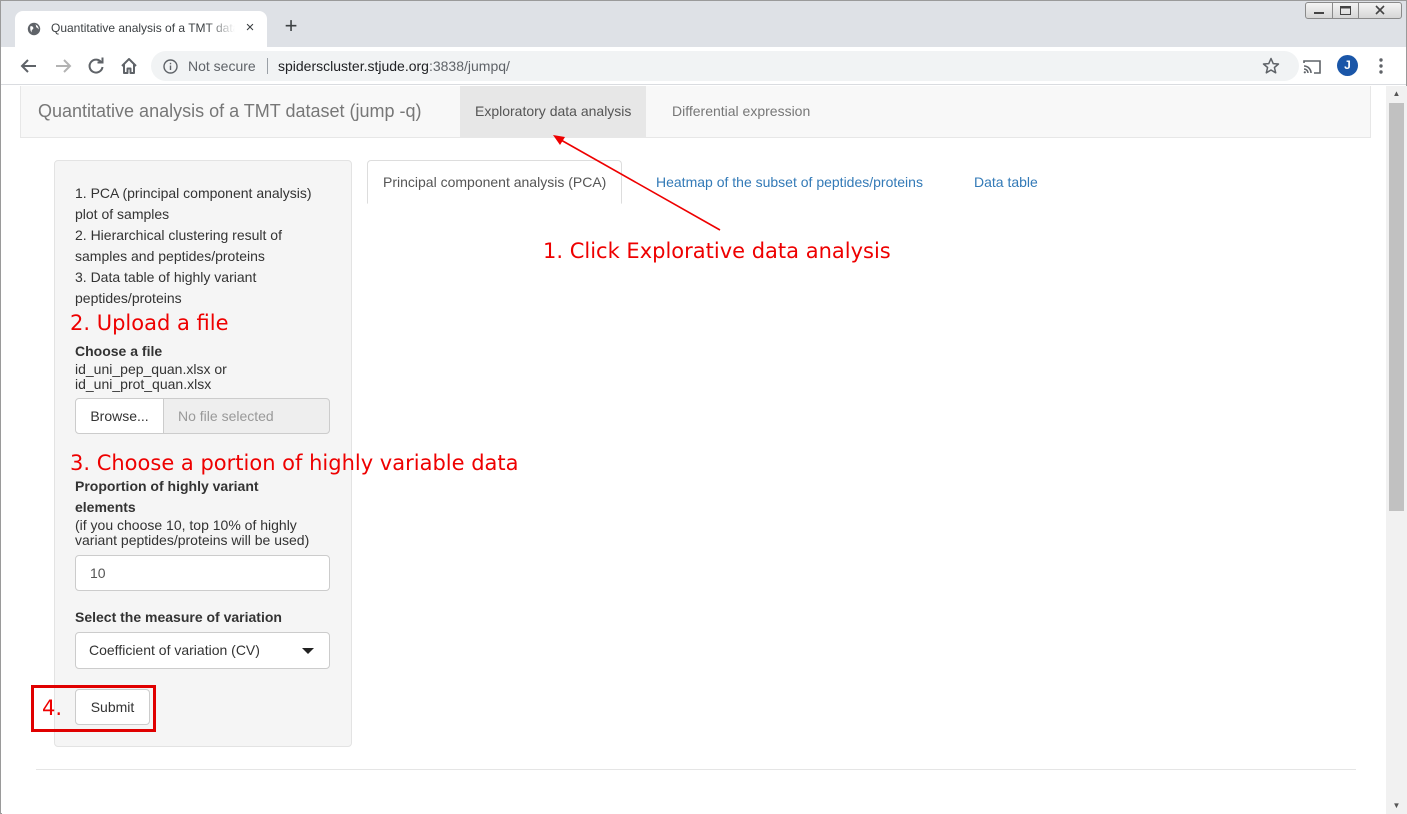 Image resolution: width=1407 pixels, height=814 pixels. What do you see at coordinates (151, 369) in the screenshot?
I see `file-hint: id_uni_pep_quan.xlsx or` at bounding box center [151, 369].